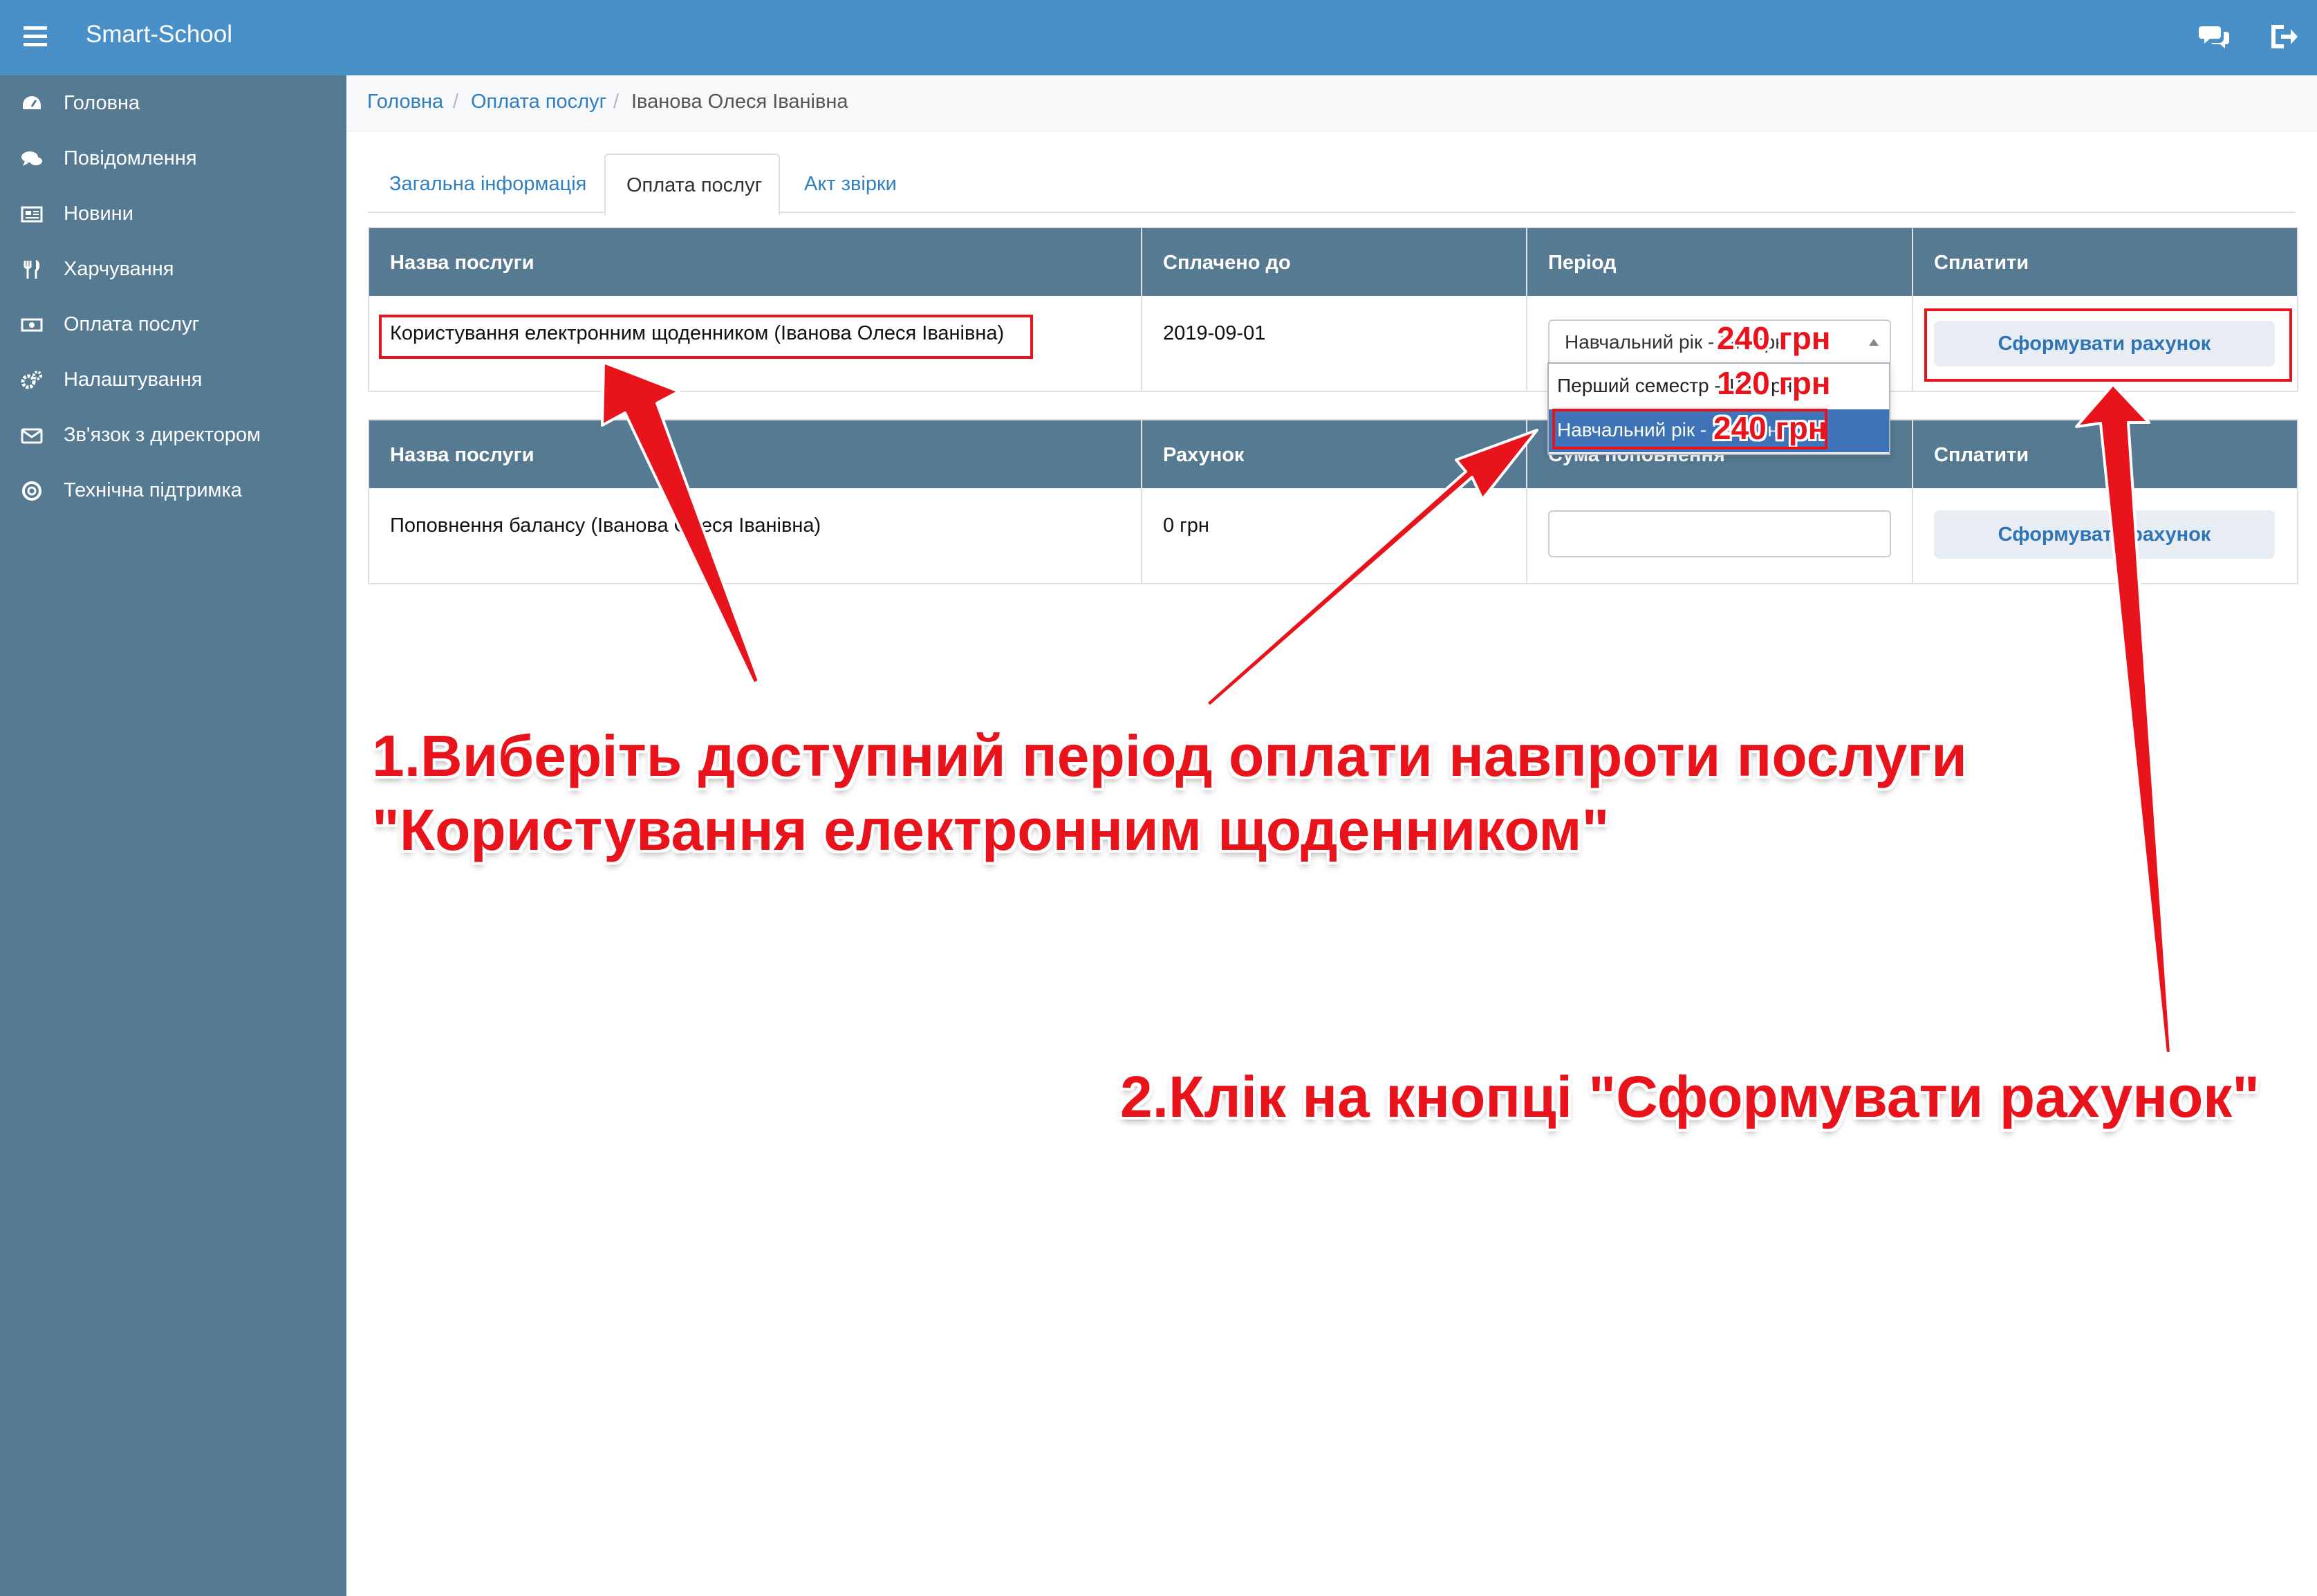 This screenshot has height=1596, width=2317. I want to click on instruction-step-1-line-2: "Користування електронним щоденником", so click(991, 830).